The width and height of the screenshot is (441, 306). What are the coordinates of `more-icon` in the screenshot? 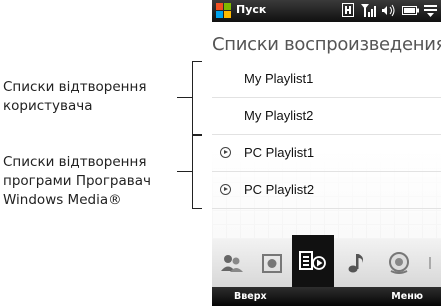 It's located at (429, 263).